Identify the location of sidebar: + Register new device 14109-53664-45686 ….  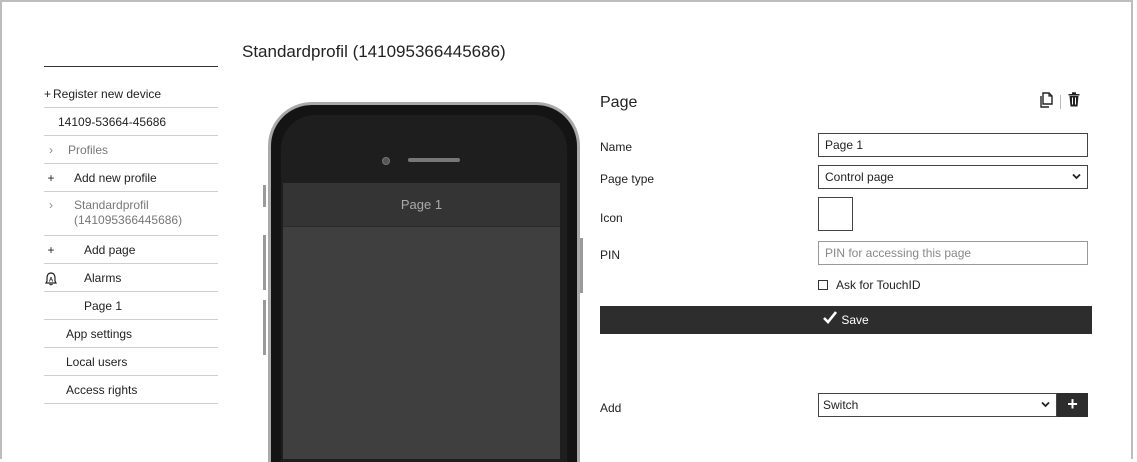
(131, 235).